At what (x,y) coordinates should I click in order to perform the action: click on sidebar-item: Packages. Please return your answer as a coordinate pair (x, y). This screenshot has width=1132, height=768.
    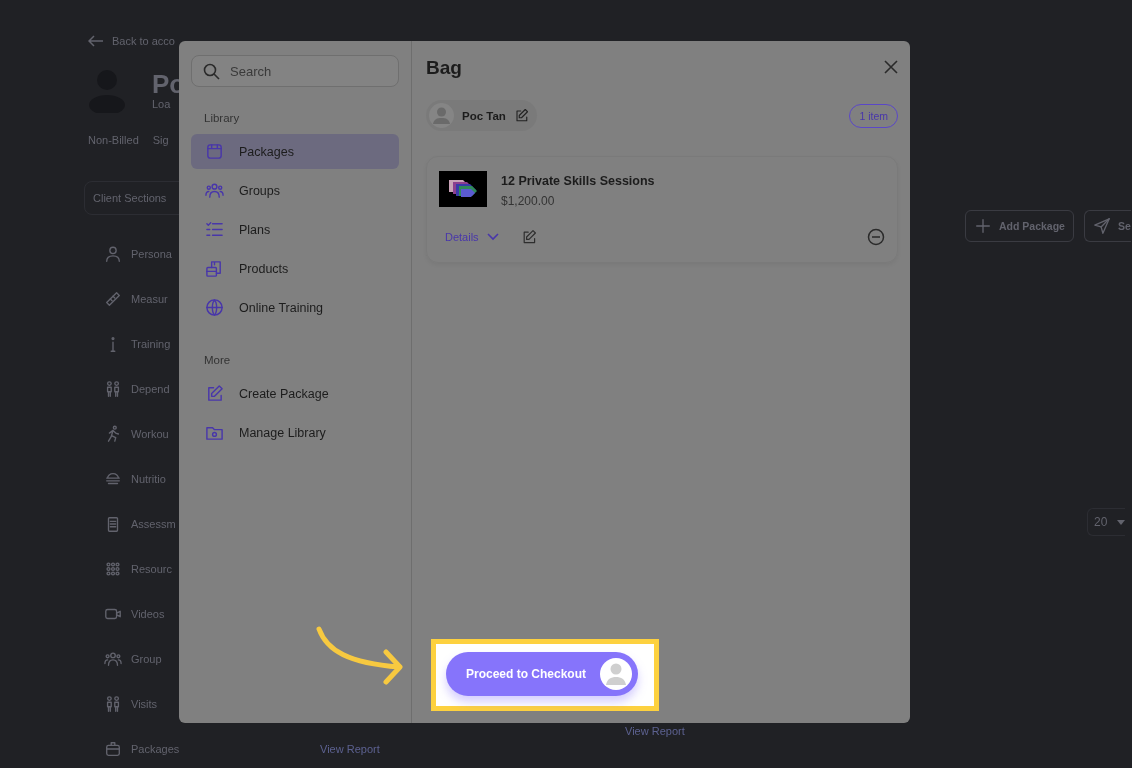
    Looking at the image, I should click on (133, 747).